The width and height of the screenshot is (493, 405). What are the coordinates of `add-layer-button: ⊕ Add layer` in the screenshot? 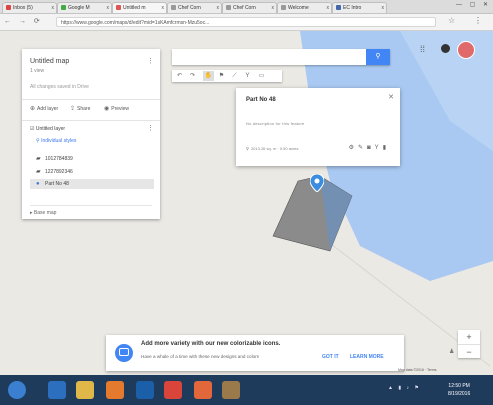 It's located at (44, 108).